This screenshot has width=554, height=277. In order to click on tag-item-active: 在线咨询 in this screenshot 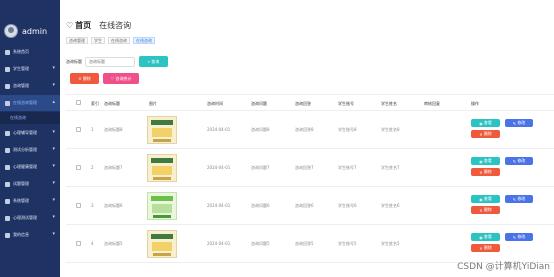, I will do `click(144, 40)`.